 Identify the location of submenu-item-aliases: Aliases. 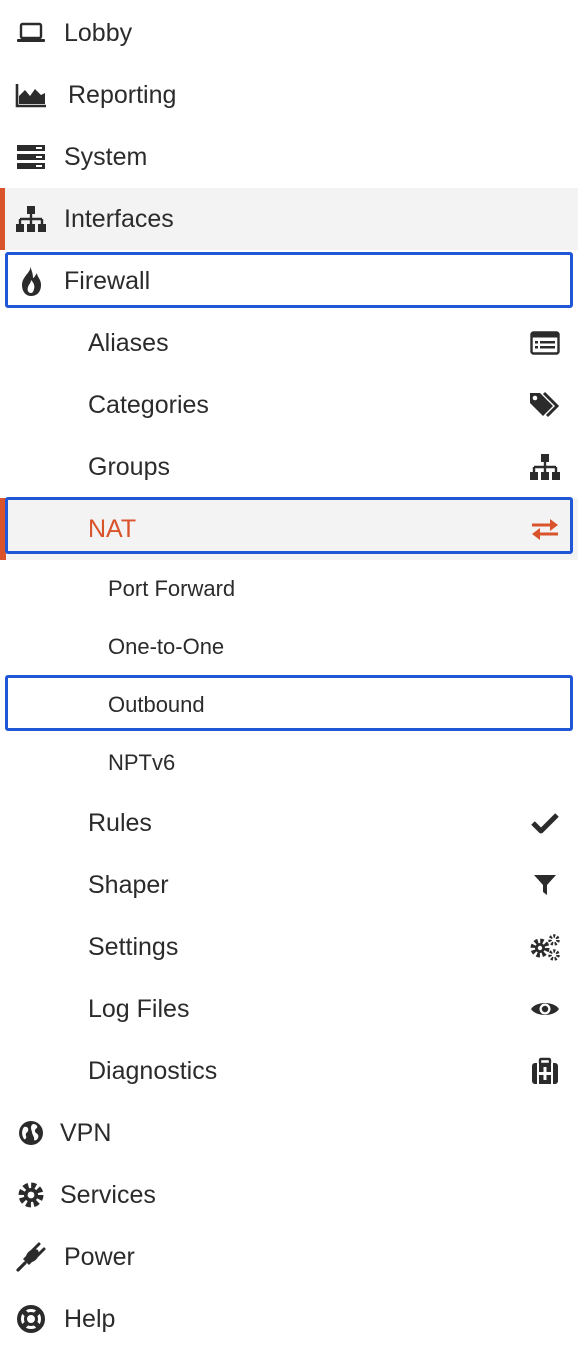
(289, 343).